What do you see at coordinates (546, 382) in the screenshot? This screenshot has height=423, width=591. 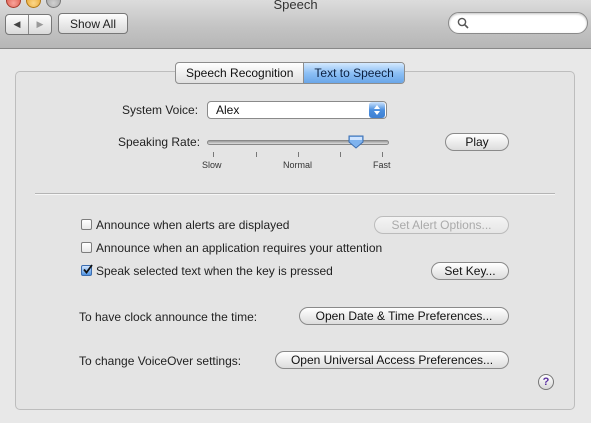 I see `help-button: ?` at bounding box center [546, 382].